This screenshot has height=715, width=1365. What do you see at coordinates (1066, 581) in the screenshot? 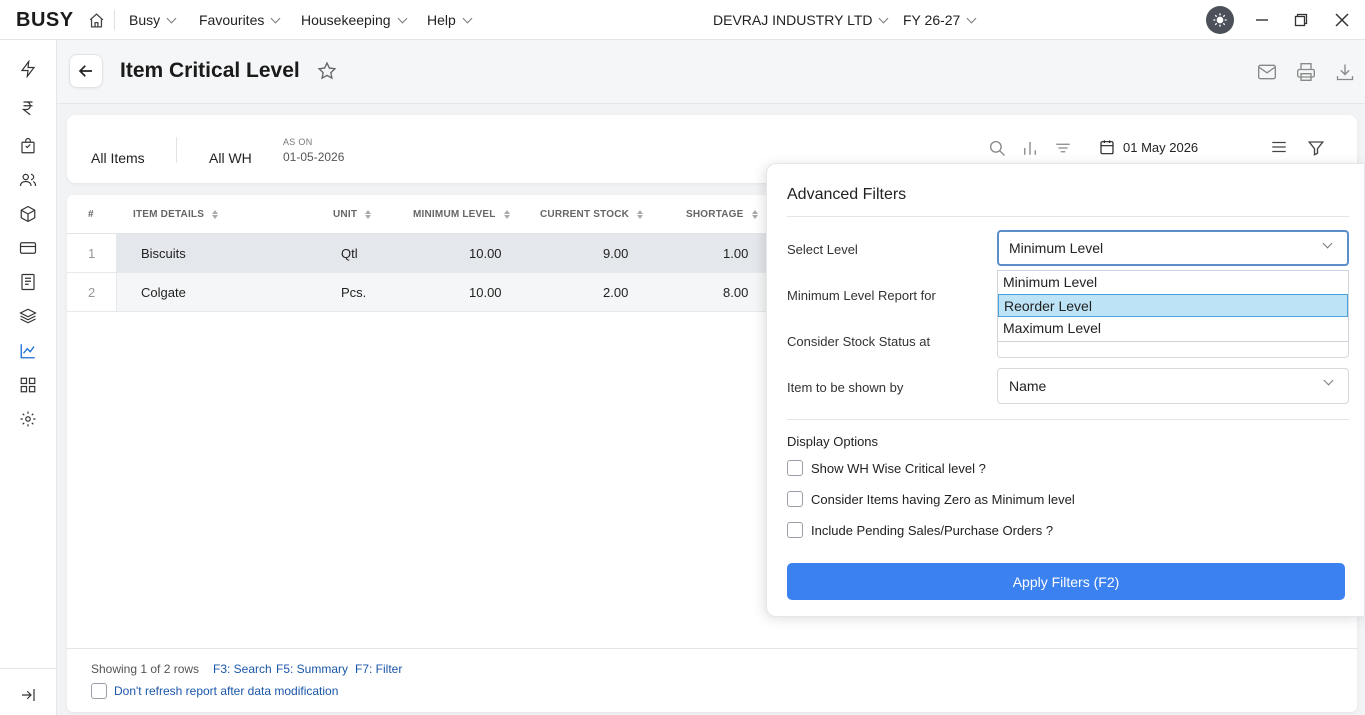
I see `apply-filters-button: Apply Filters (F2)` at bounding box center [1066, 581].